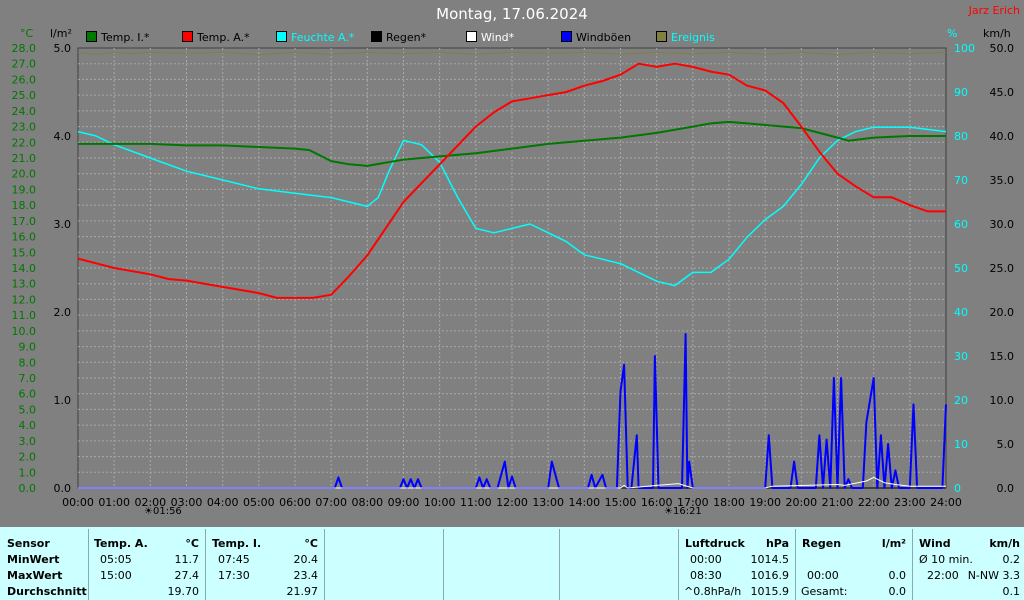 The image size is (1024, 600). I want to click on temp-tick-label: 22.0, so click(24, 142).